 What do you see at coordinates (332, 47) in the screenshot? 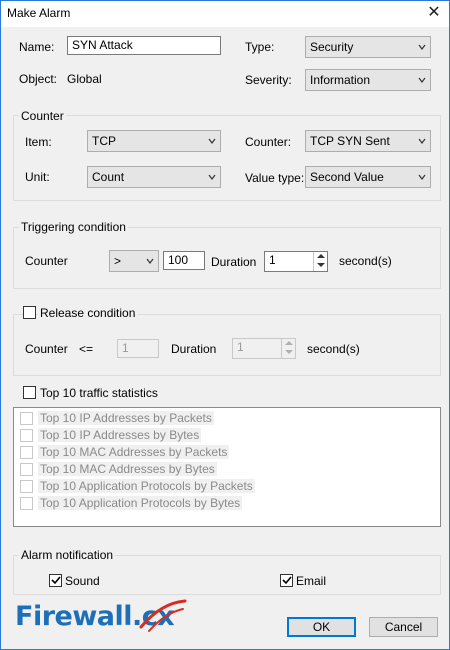
I see `type-select-value: Security` at bounding box center [332, 47].